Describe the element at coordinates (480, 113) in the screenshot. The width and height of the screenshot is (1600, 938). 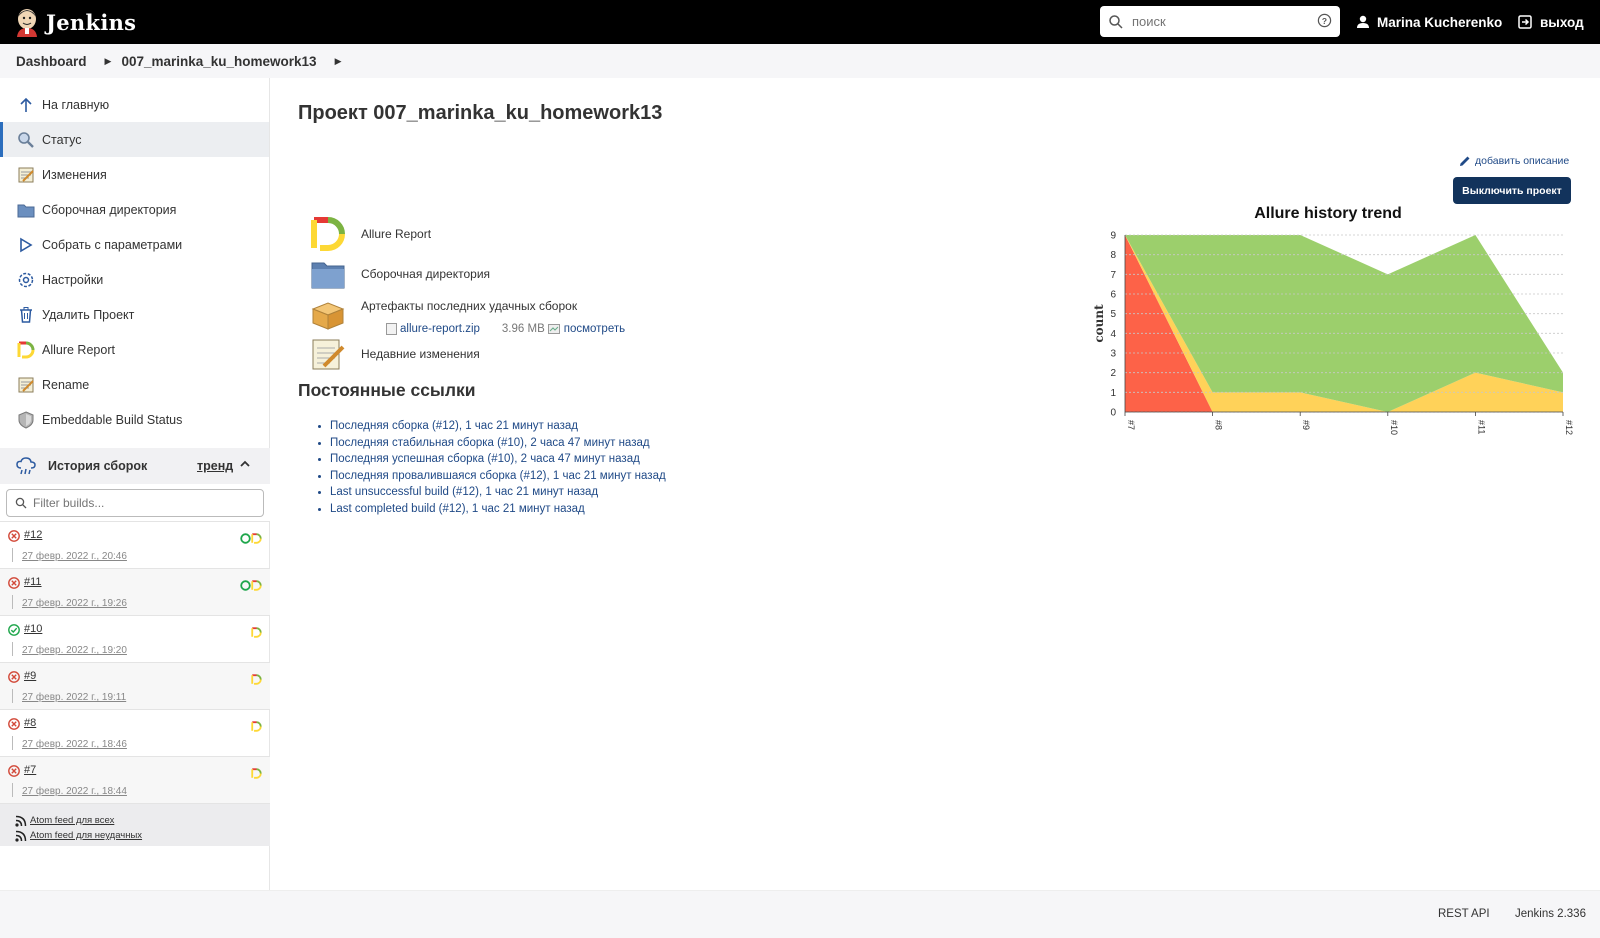
I see `page-title: Проект 007_marinka_ku_homework13` at that location.